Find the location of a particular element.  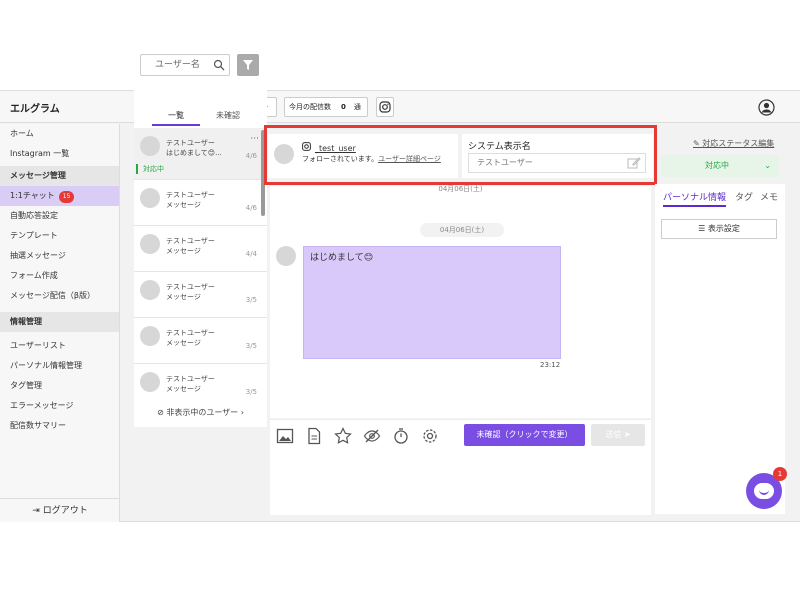

status-select: 対応中 ⌄ is located at coordinates (720, 166).